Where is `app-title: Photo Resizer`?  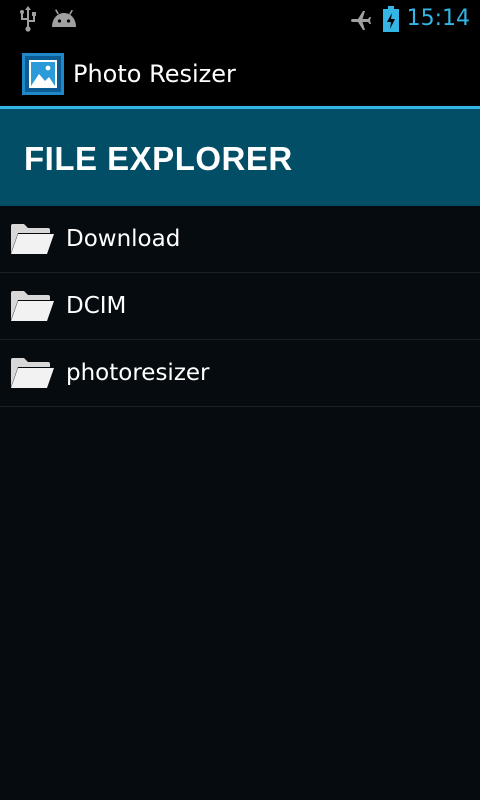 app-title: Photo Resizer is located at coordinates (154, 74).